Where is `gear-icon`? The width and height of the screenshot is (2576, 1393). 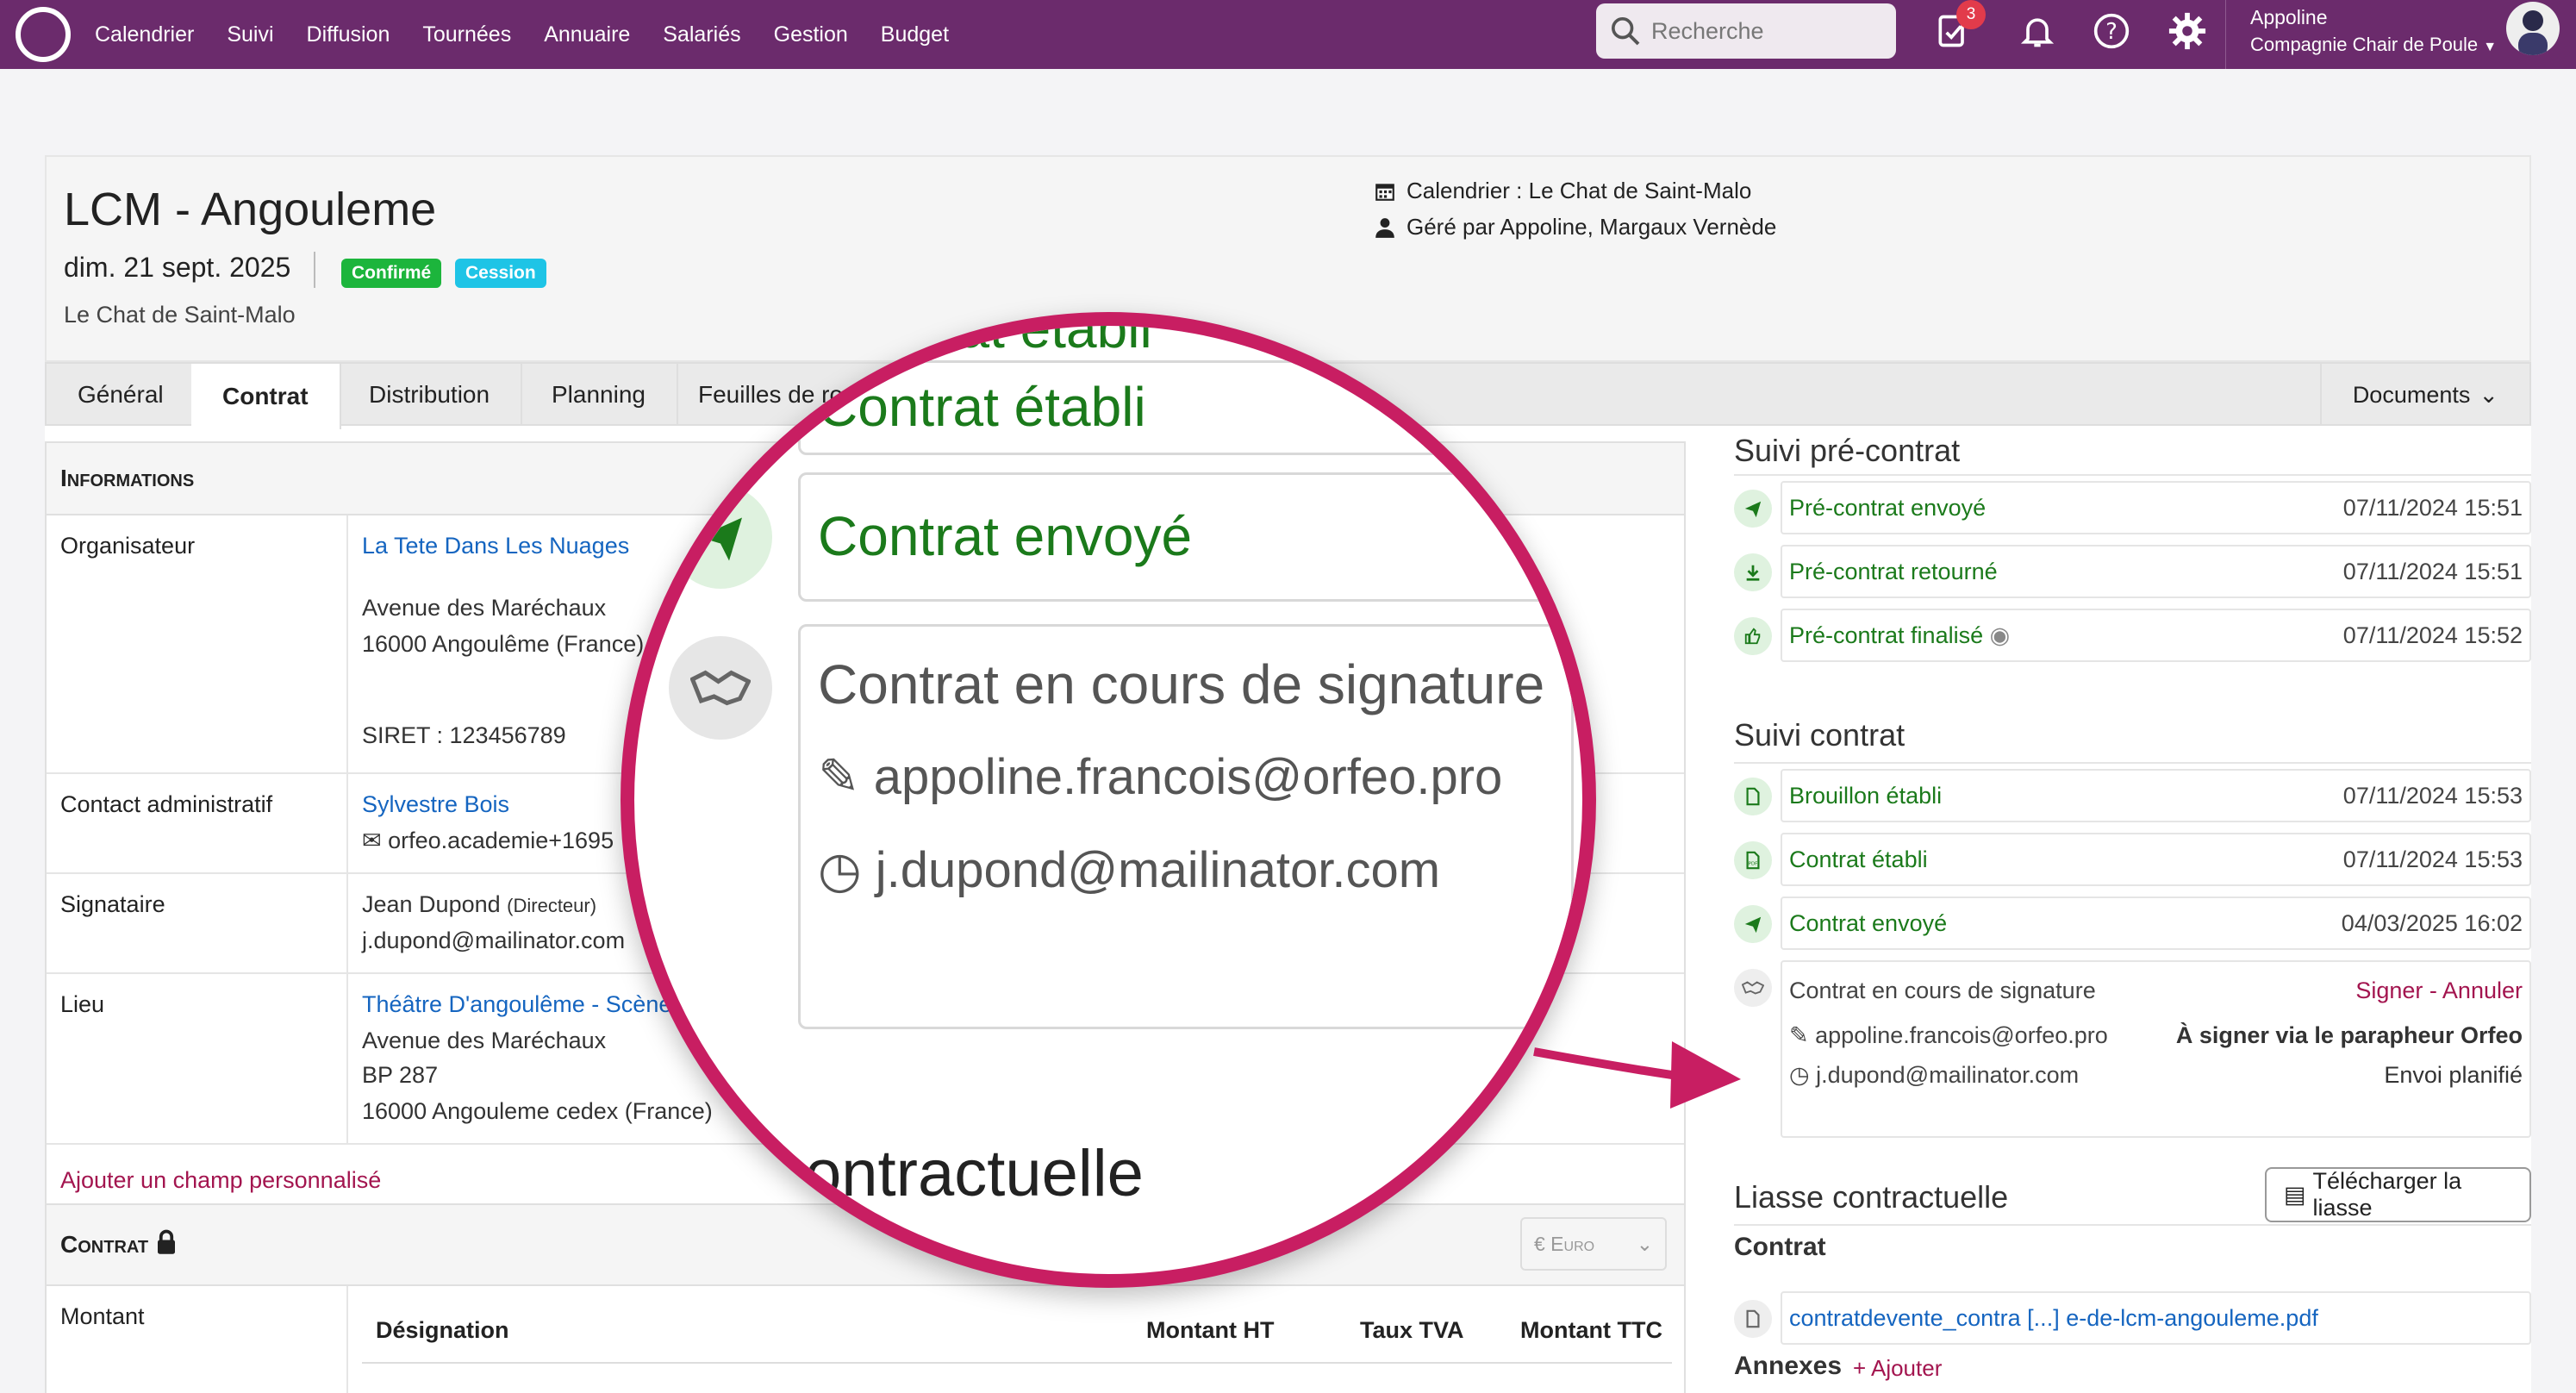 gear-icon is located at coordinates (2187, 31).